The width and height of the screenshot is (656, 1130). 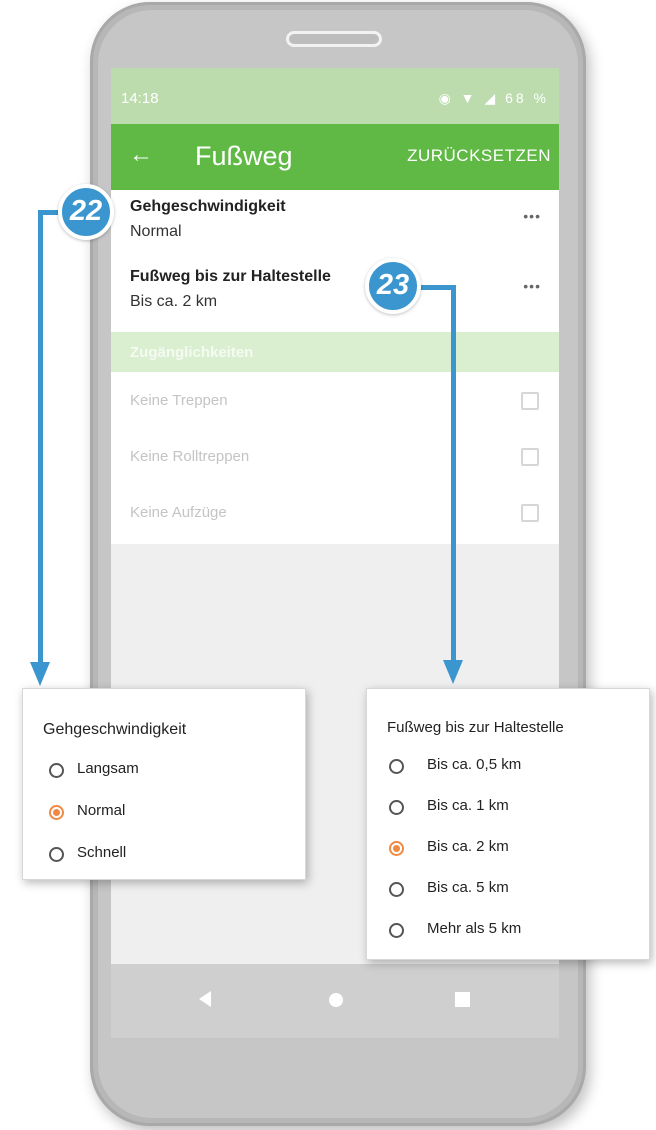 I want to click on callout-badge-22: 22, so click(x=86, y=212).